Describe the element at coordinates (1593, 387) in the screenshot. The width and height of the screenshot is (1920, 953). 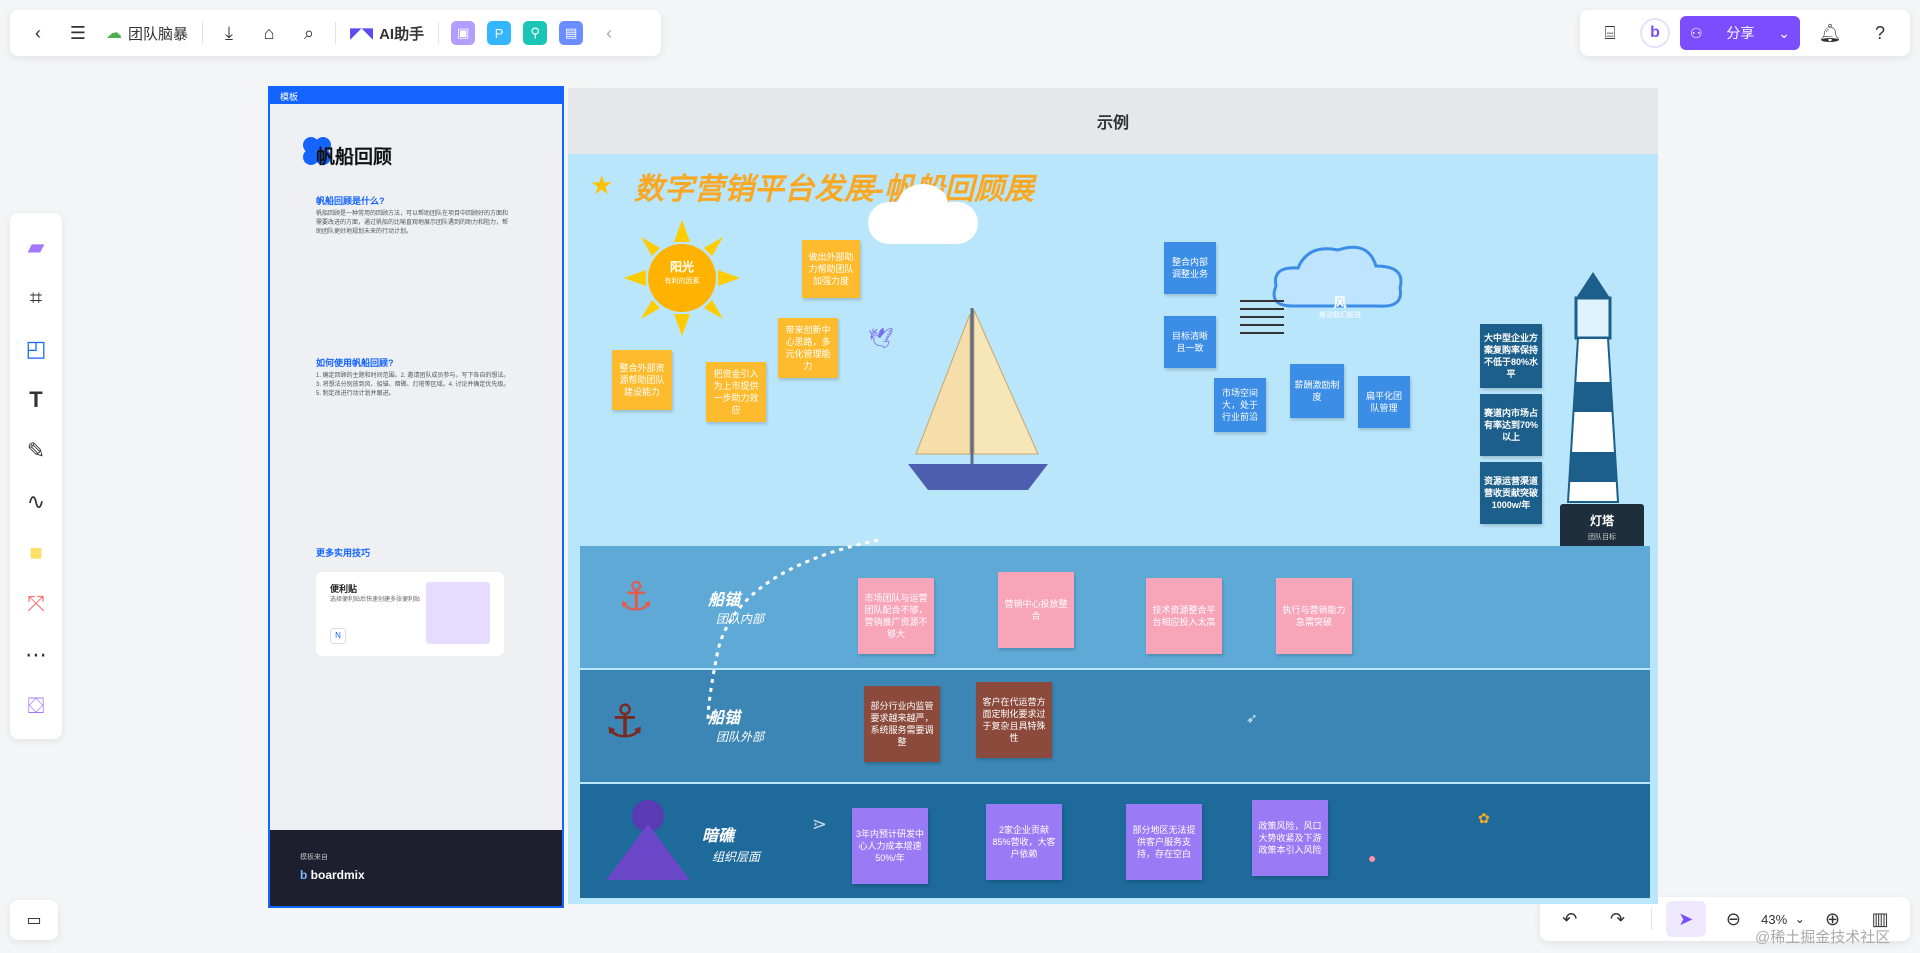
I see `lighthouse-illustration` at that location.